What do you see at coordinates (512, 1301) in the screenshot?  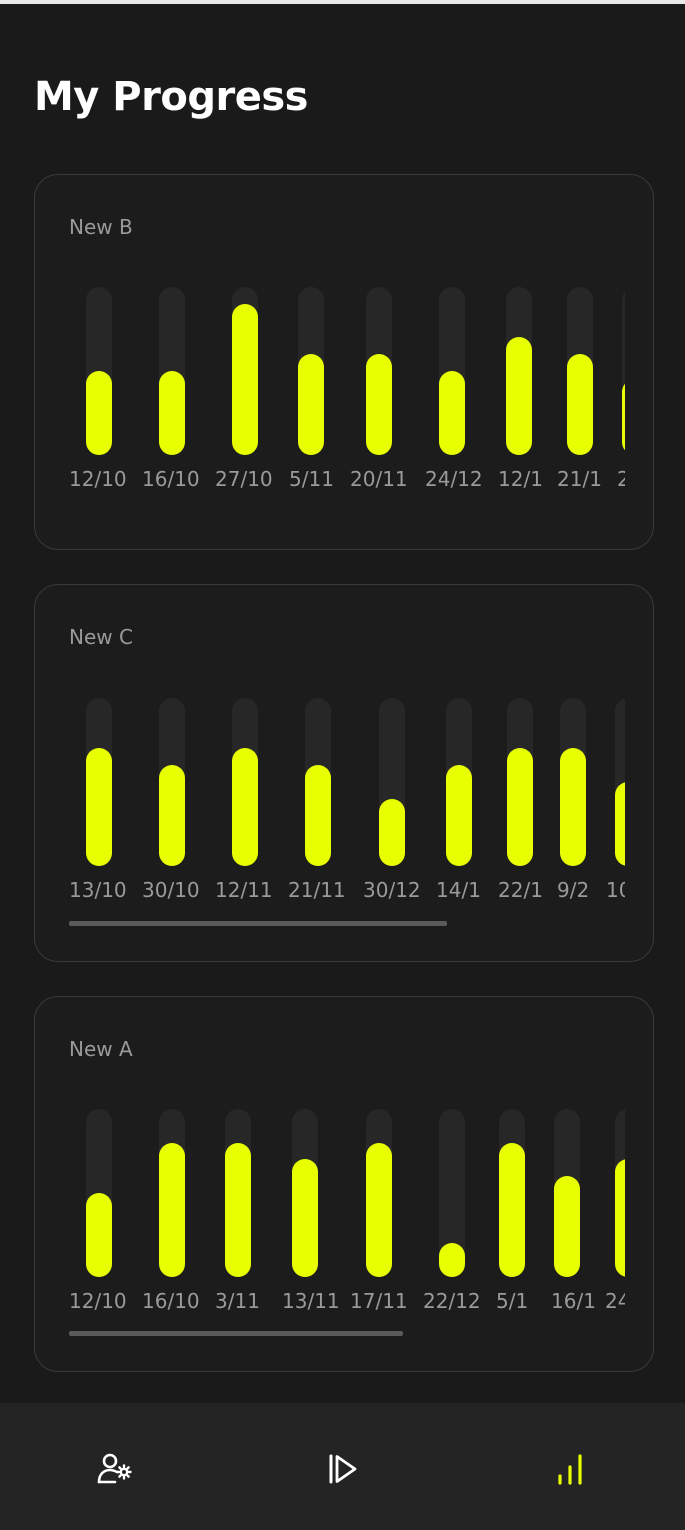 I see `bar-label: 5/1` at bounding box center [512, 1301].